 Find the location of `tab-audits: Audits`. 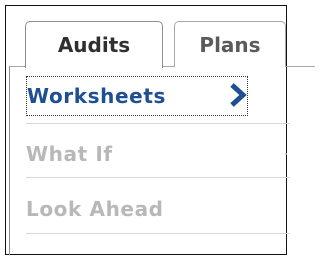

tab-audits: Audits is located at coordinates (94, 44).